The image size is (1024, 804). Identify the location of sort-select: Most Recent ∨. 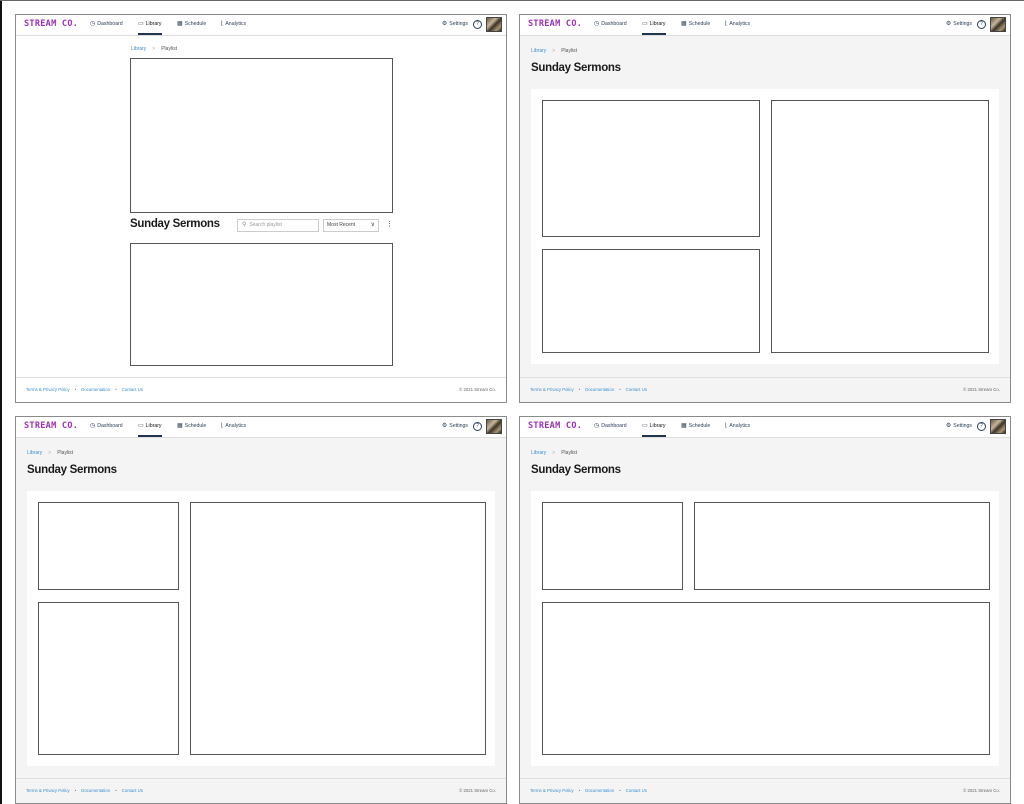
(351, 225).